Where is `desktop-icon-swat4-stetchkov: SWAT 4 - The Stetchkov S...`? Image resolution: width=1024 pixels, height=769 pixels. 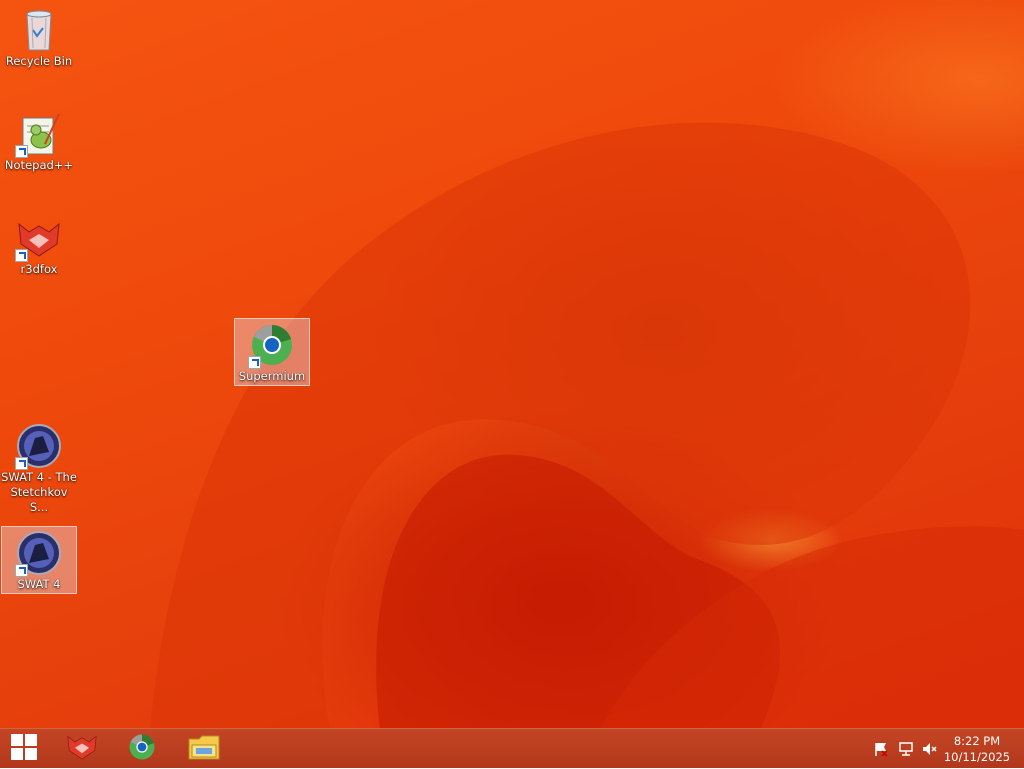 desktop-icon-swat4-stetchkov: SWAT 4 - The Stetchkov S... is located at coordinates (39, 467).